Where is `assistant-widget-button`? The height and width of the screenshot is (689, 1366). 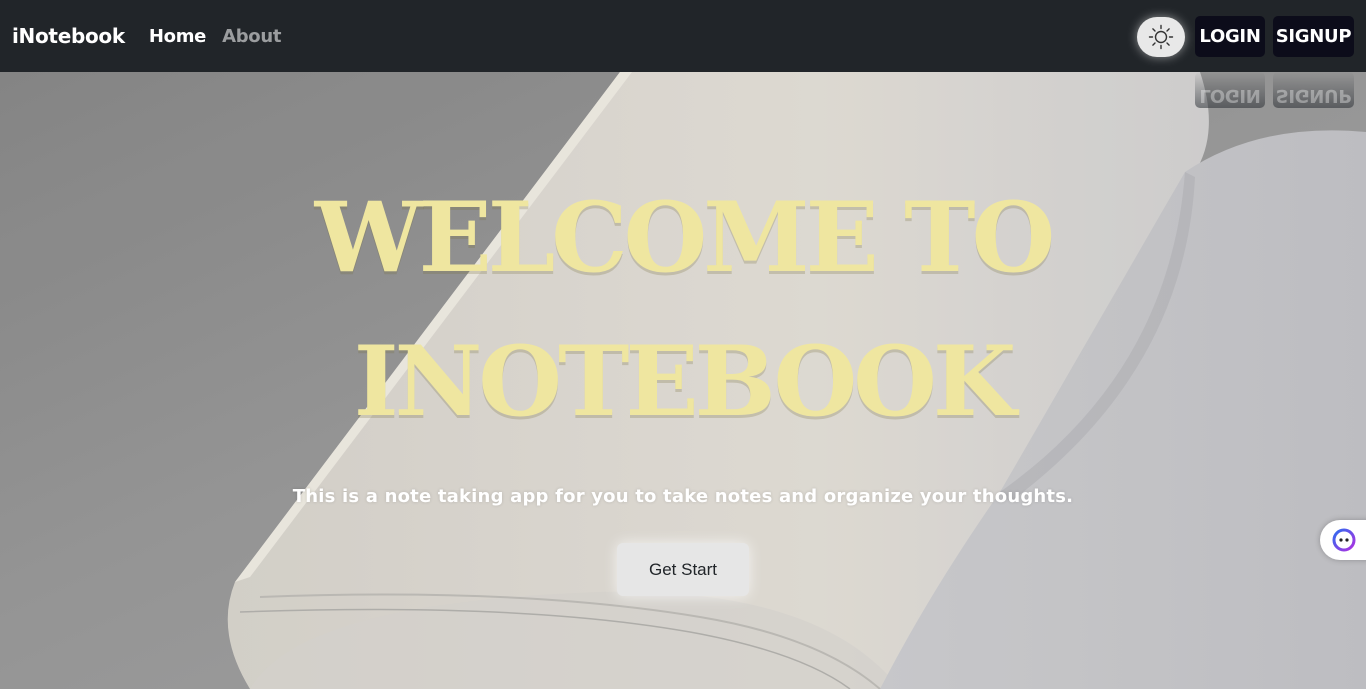 assistant-widget-button is located at coordinates (1343, 540).